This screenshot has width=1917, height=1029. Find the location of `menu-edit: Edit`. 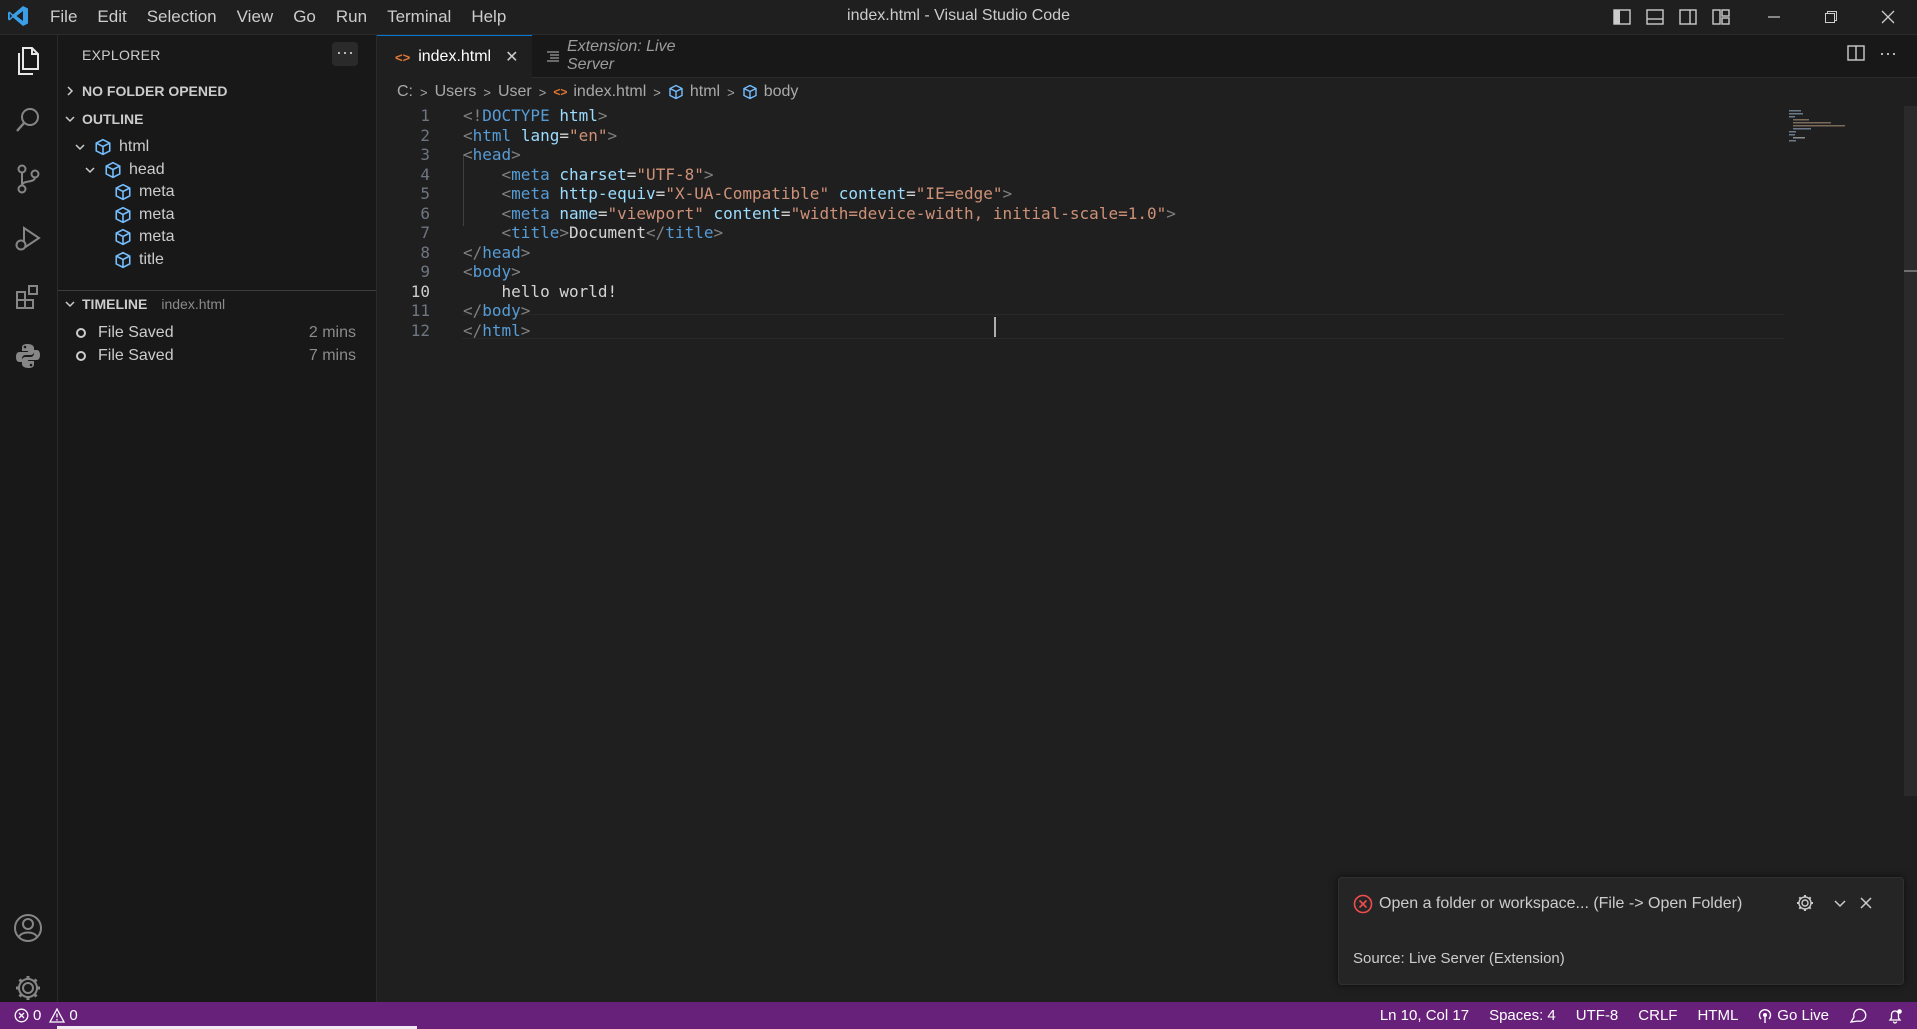

menu-edit: Edit is located at coordinates (111, 17).